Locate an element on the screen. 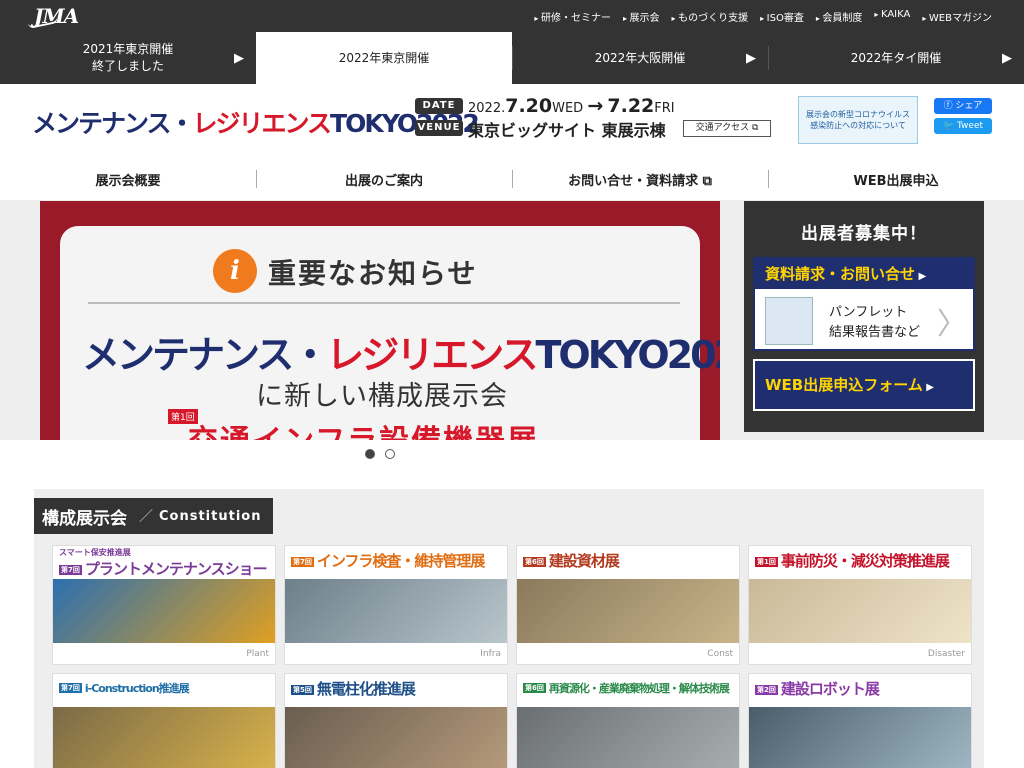 The image size is (1024, 768). date-end-day: FRI is located at coordinates (664, 108).